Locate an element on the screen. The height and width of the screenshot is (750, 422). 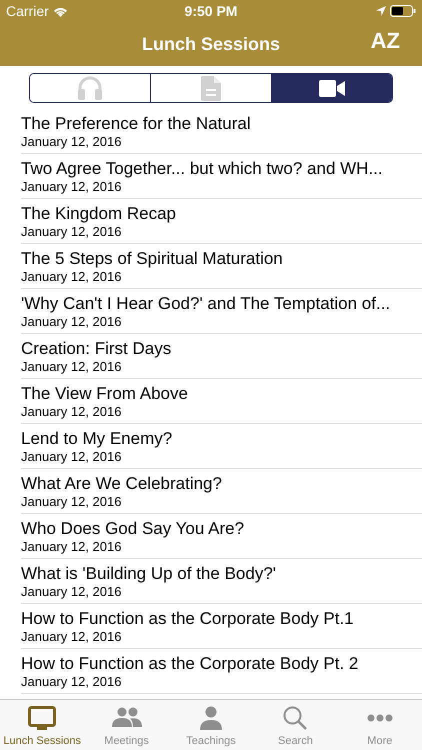
segment-tab is located at coordinates (331, 88).